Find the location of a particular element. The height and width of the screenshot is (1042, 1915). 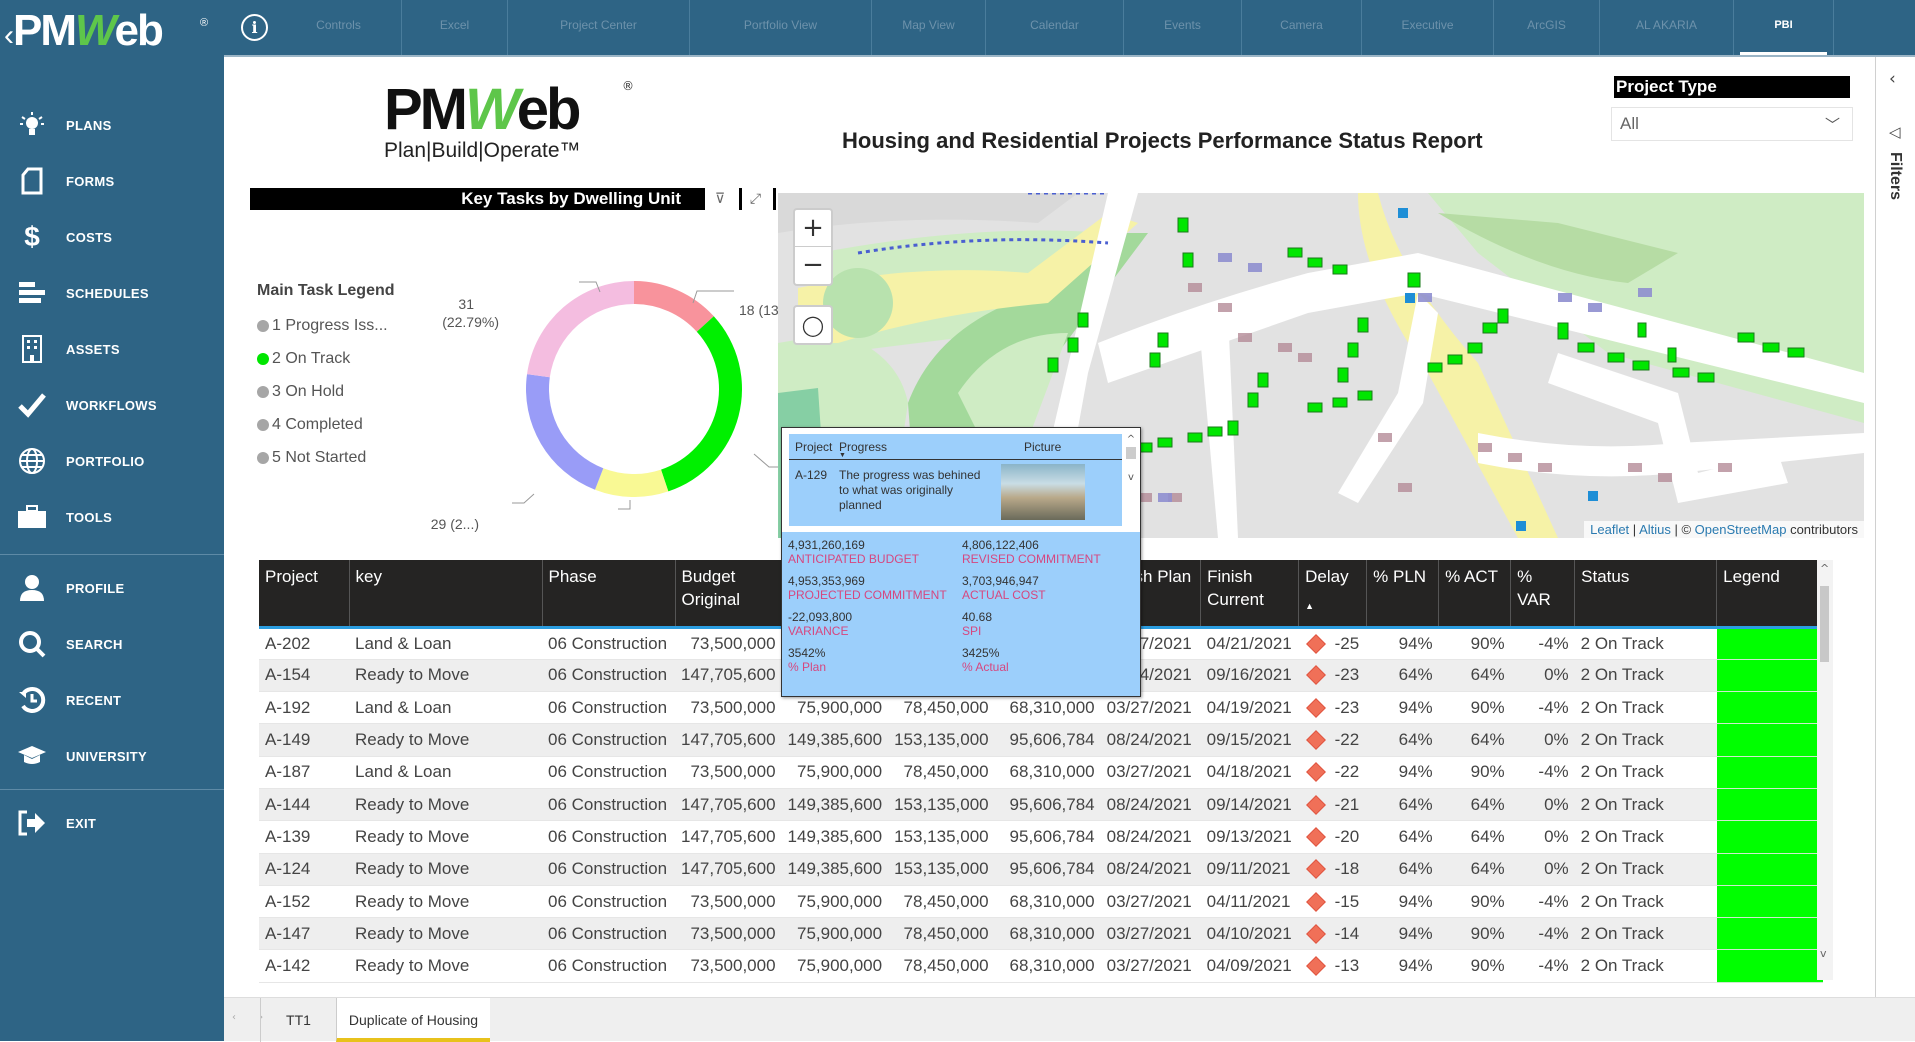

page-tab-duplicate-of-housing: Duplicate of Housing is located at coordinates (413, 1020).